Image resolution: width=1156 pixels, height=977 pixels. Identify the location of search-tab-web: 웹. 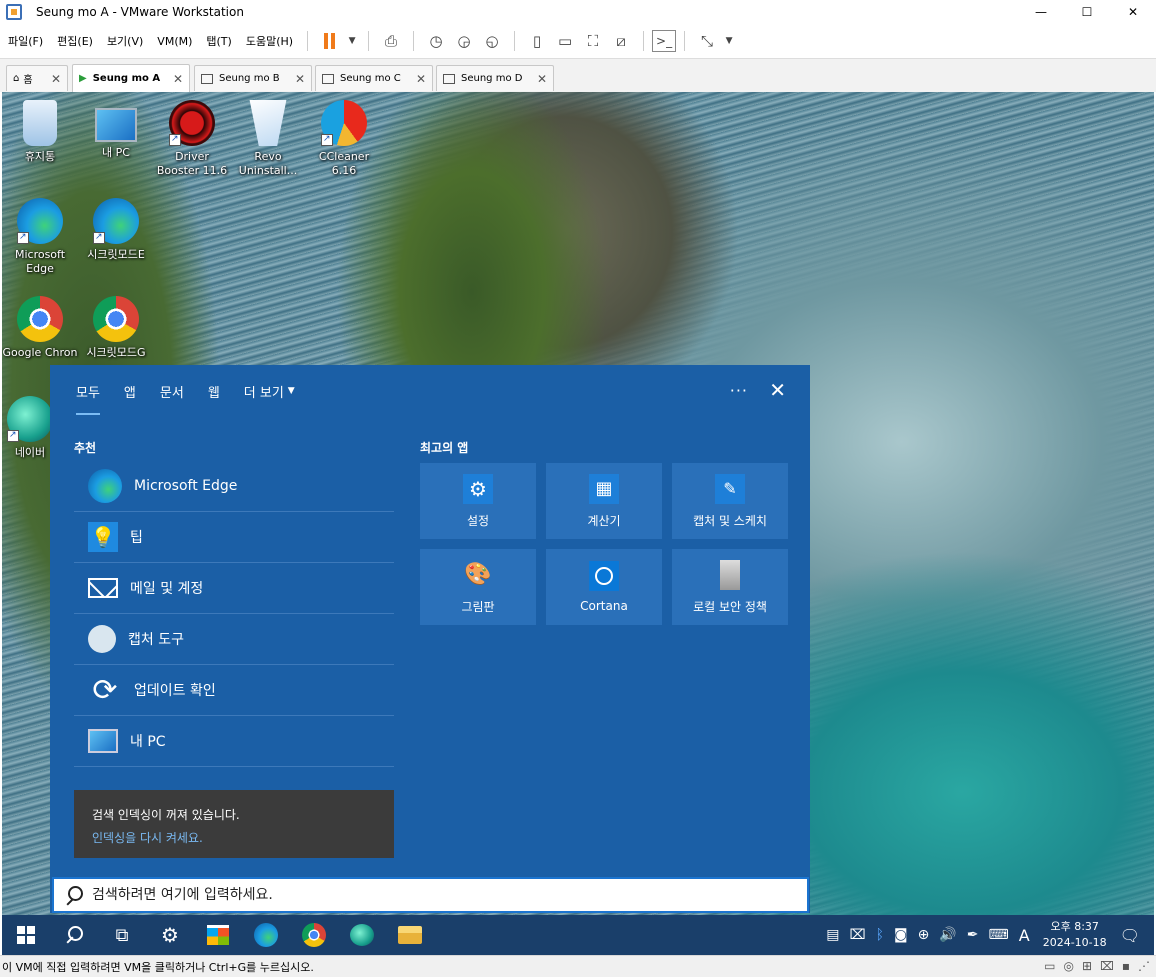
(214, 391).